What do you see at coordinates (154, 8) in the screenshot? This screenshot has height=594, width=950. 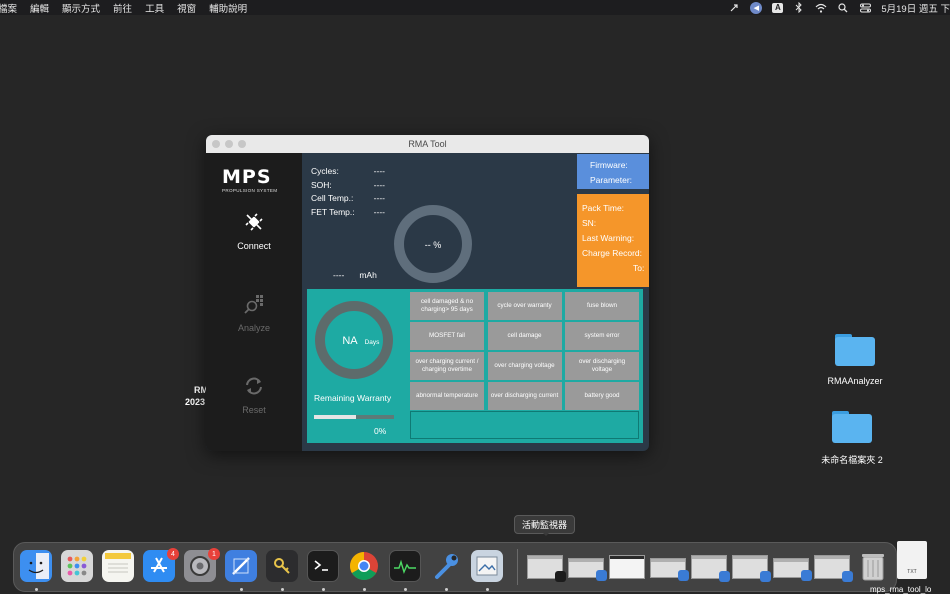 I see `menu-tools: 工具` at bounding box center [154, 8].